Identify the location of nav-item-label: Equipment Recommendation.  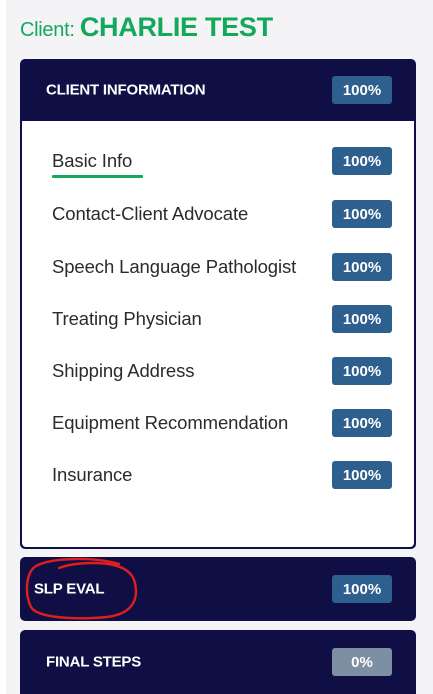
(170, 422).